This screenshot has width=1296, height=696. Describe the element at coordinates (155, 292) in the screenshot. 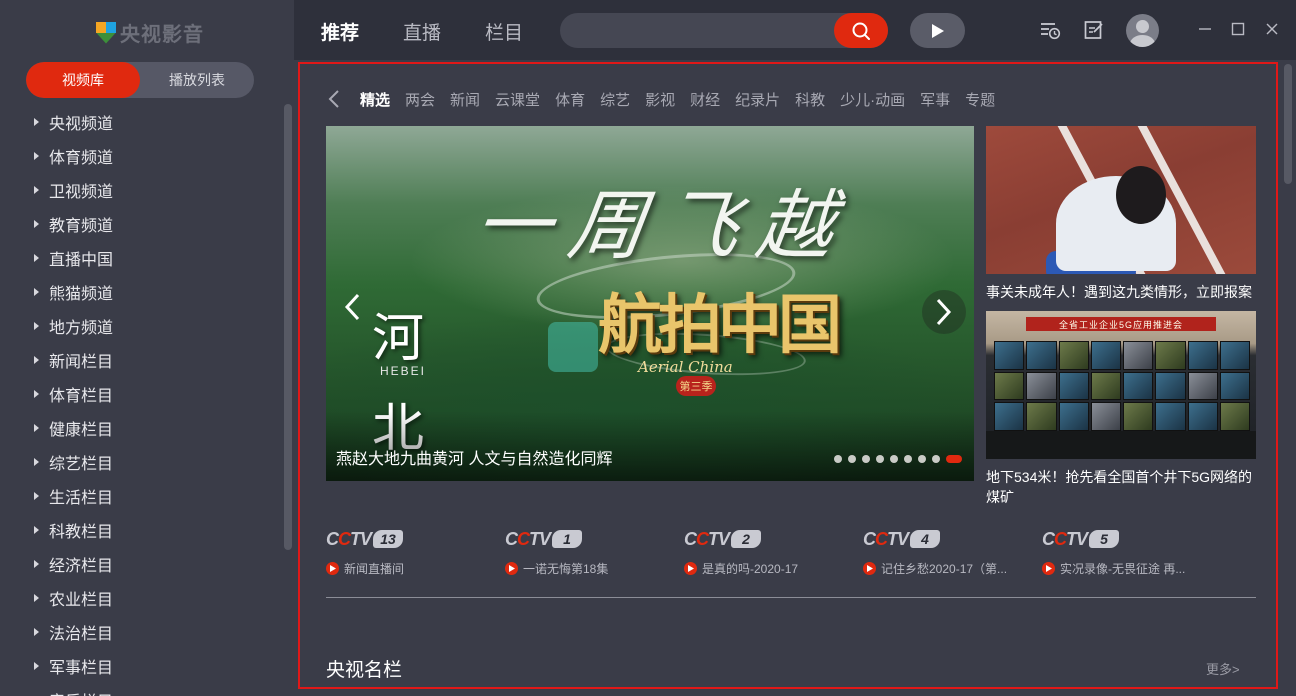

I see `sidebar-item: 熊猫频道` at that location.